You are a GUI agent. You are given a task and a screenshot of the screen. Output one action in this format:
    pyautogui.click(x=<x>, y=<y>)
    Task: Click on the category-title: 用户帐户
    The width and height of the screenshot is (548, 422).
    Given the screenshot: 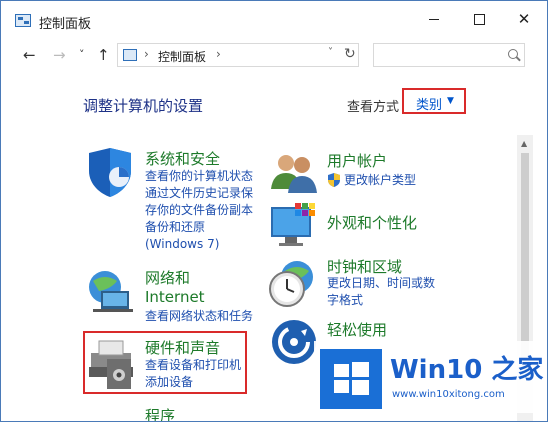 What is the action you would take?
    pyautogui.click(x=357, y=160)
    